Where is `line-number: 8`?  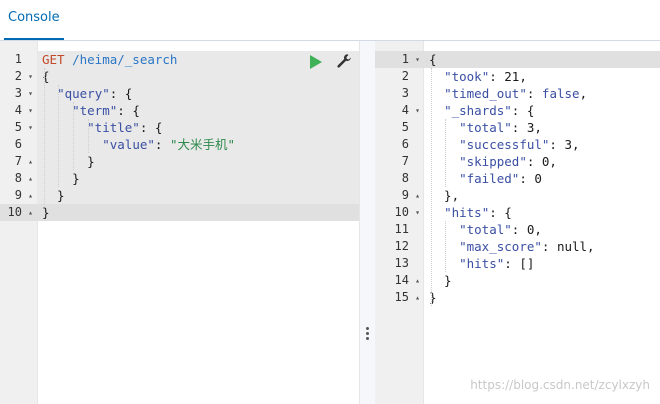
line-number: 8 is located at coordinates (405, 178).